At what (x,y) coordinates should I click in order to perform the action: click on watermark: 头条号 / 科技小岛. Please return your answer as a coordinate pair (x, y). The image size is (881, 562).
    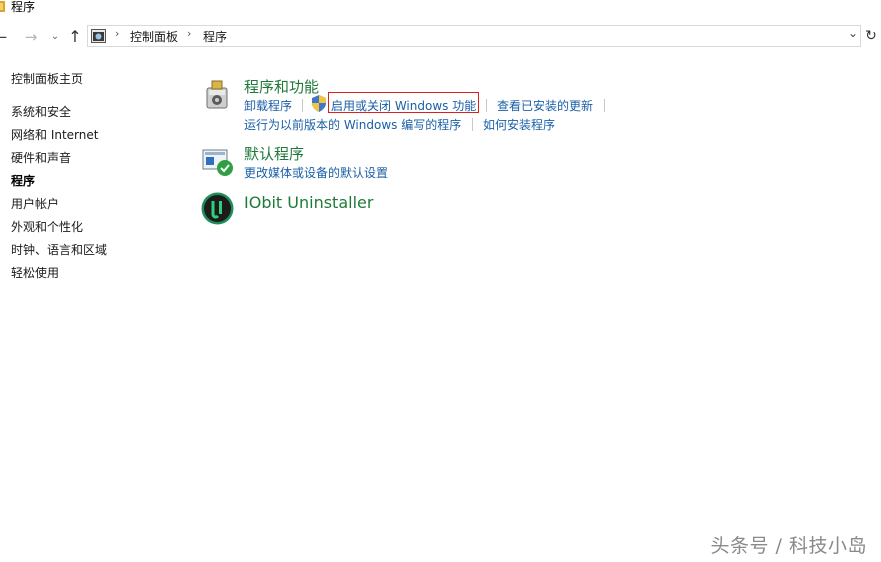
    Looking at the image, I should click on (788, 546).